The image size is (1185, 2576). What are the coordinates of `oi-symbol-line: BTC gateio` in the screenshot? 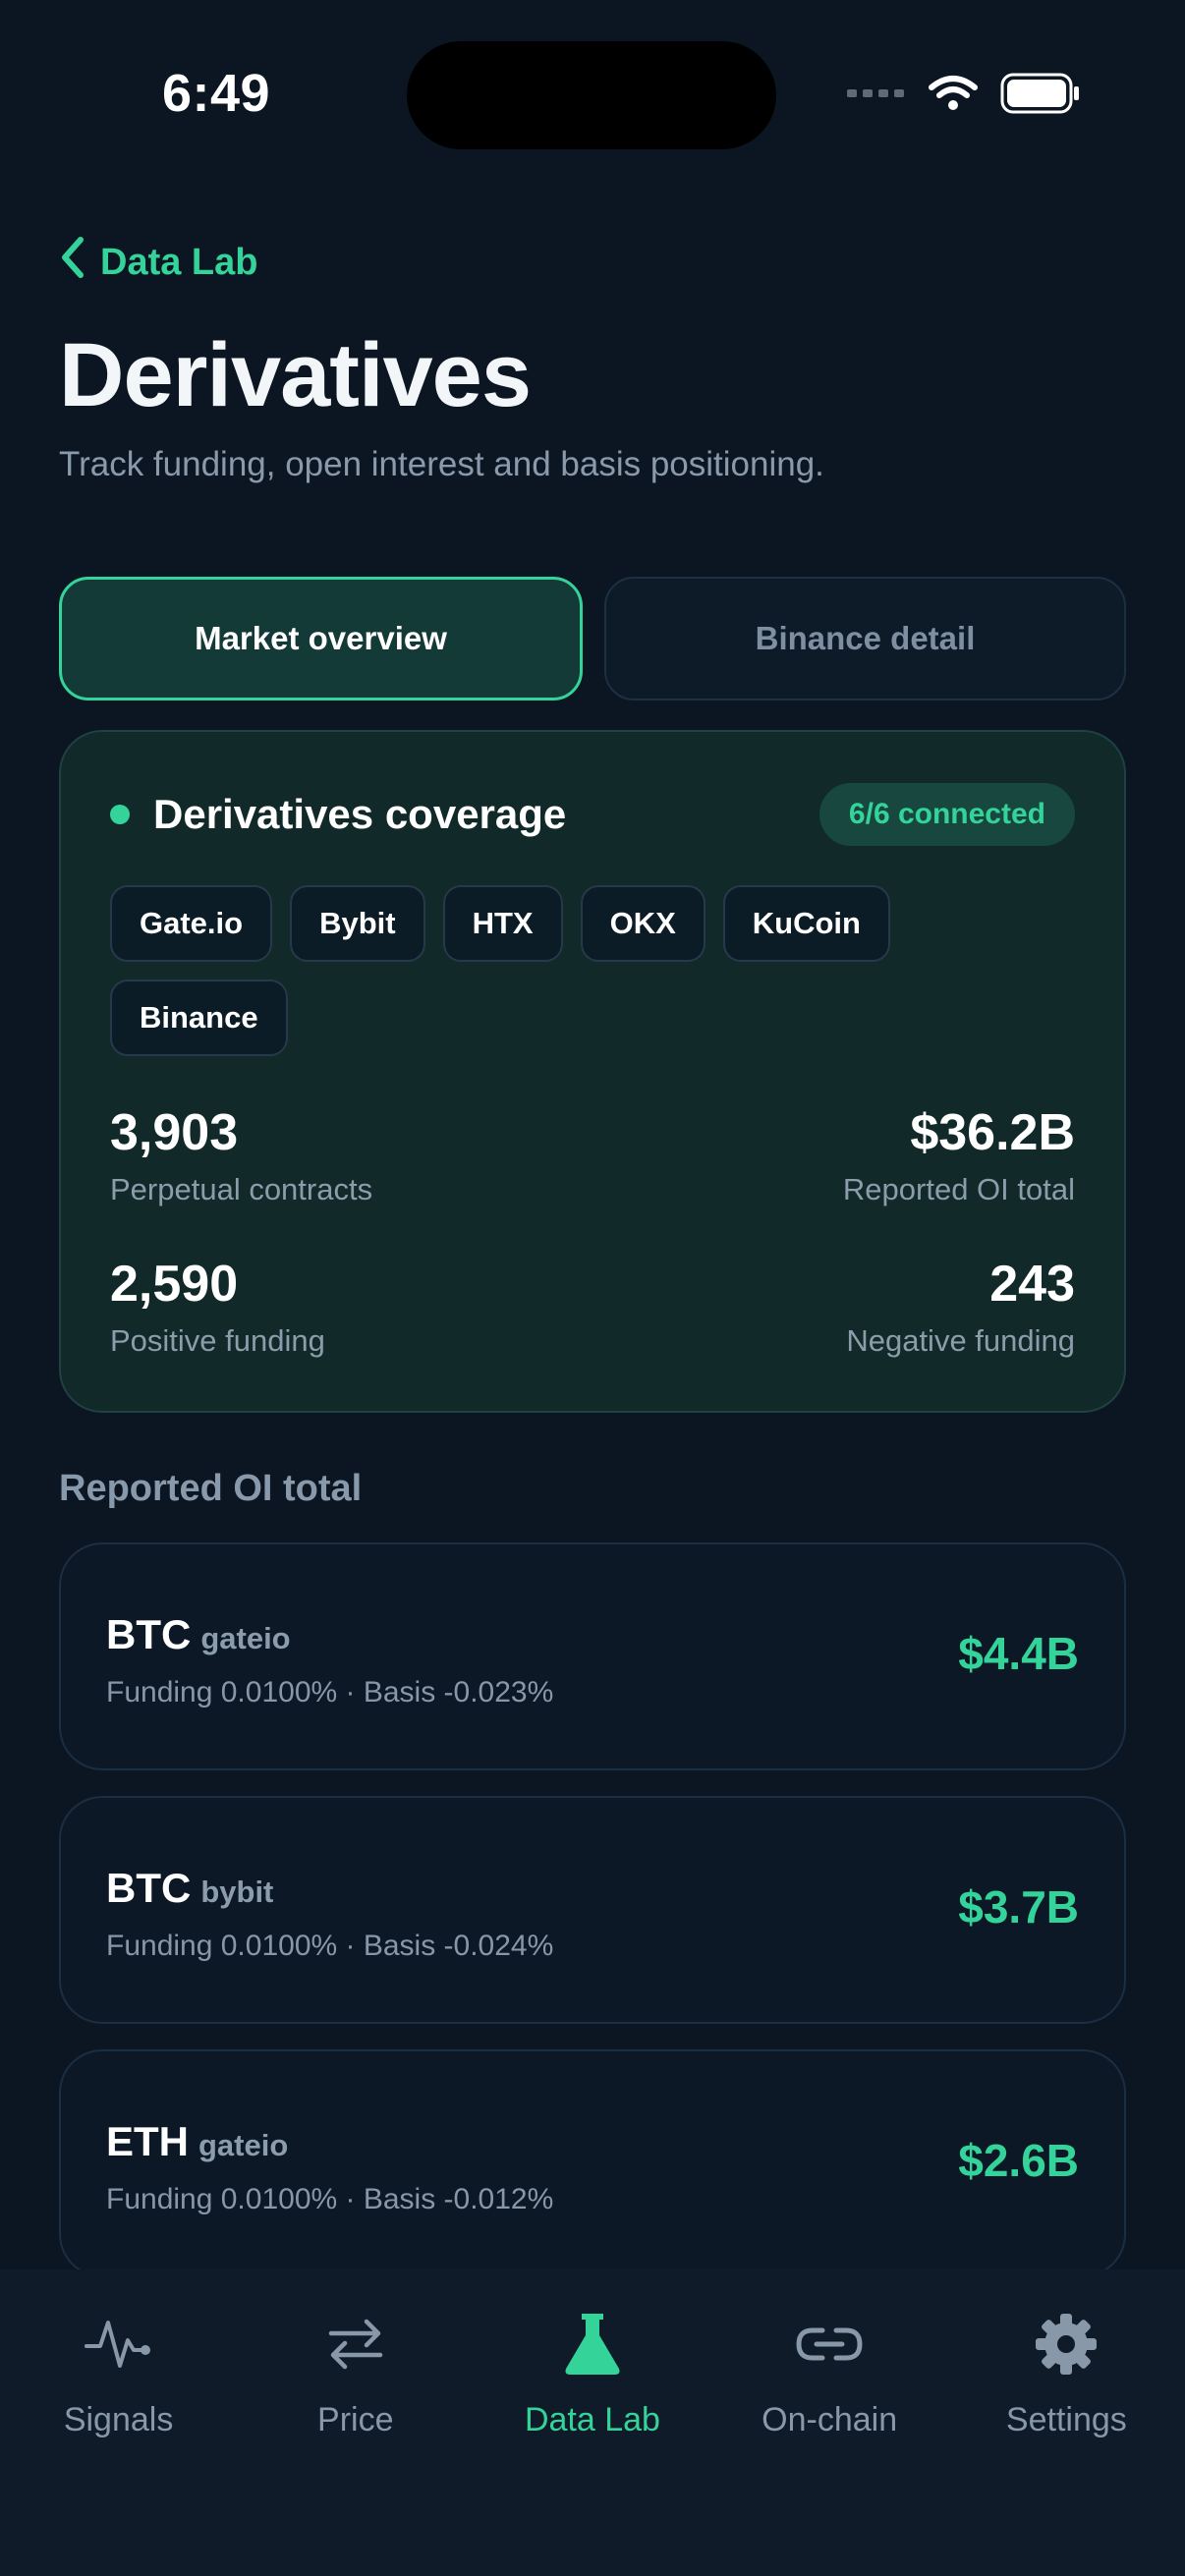 It's located at (199, 1634).